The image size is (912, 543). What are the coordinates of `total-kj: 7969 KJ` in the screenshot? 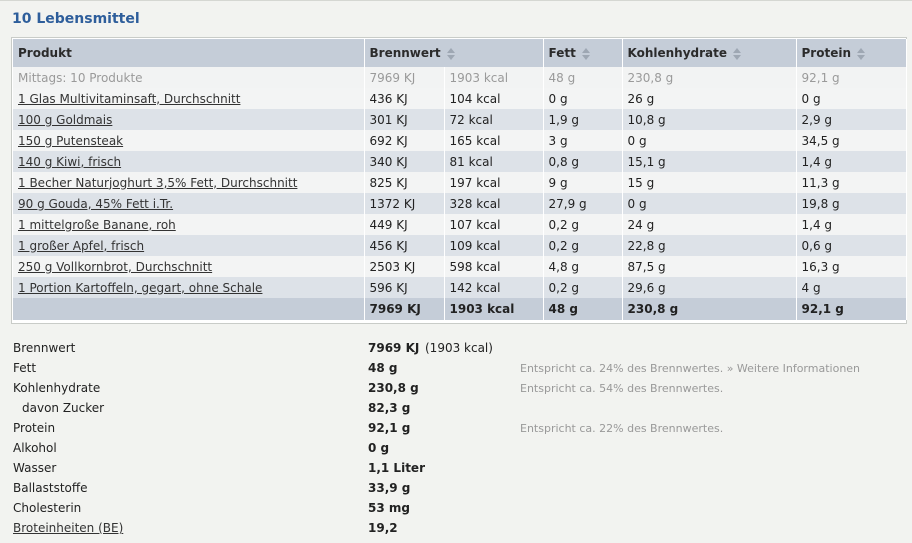 It's located at (404, 309).